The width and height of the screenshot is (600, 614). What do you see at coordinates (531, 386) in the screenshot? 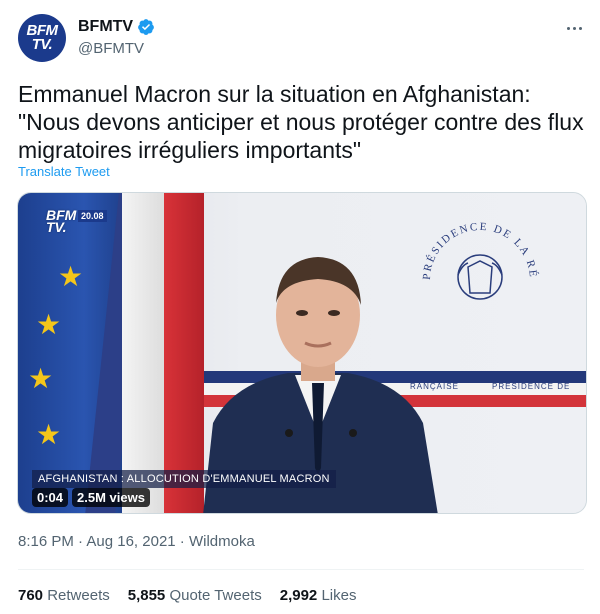
I see `band-text-right: PRÉSIDENCE DE` at bounding box center [531, 386].